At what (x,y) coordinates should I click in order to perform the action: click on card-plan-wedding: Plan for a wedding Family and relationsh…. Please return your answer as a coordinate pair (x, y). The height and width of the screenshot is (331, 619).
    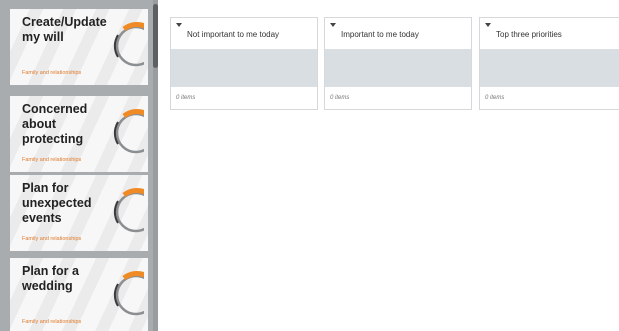
    Looking at the image, I should click on (79, 294).